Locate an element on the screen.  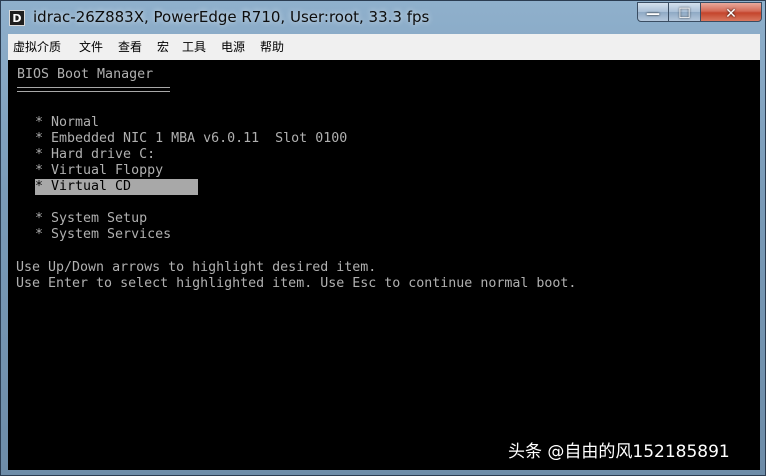
close-icon: ✕ is located at coordinates (731, 14).